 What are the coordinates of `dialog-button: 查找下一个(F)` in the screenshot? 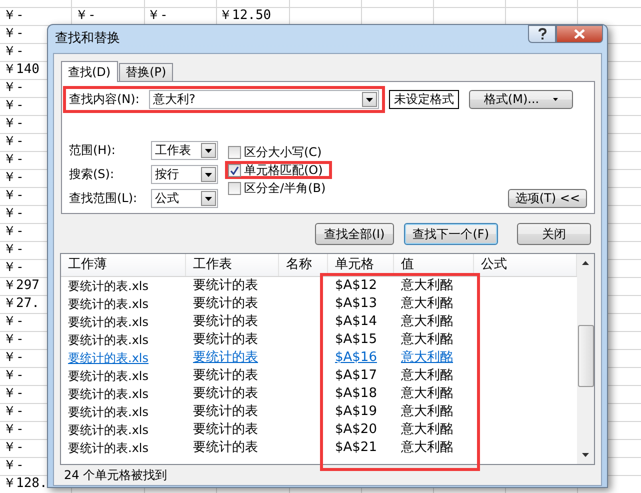 It's located at (451, 234).